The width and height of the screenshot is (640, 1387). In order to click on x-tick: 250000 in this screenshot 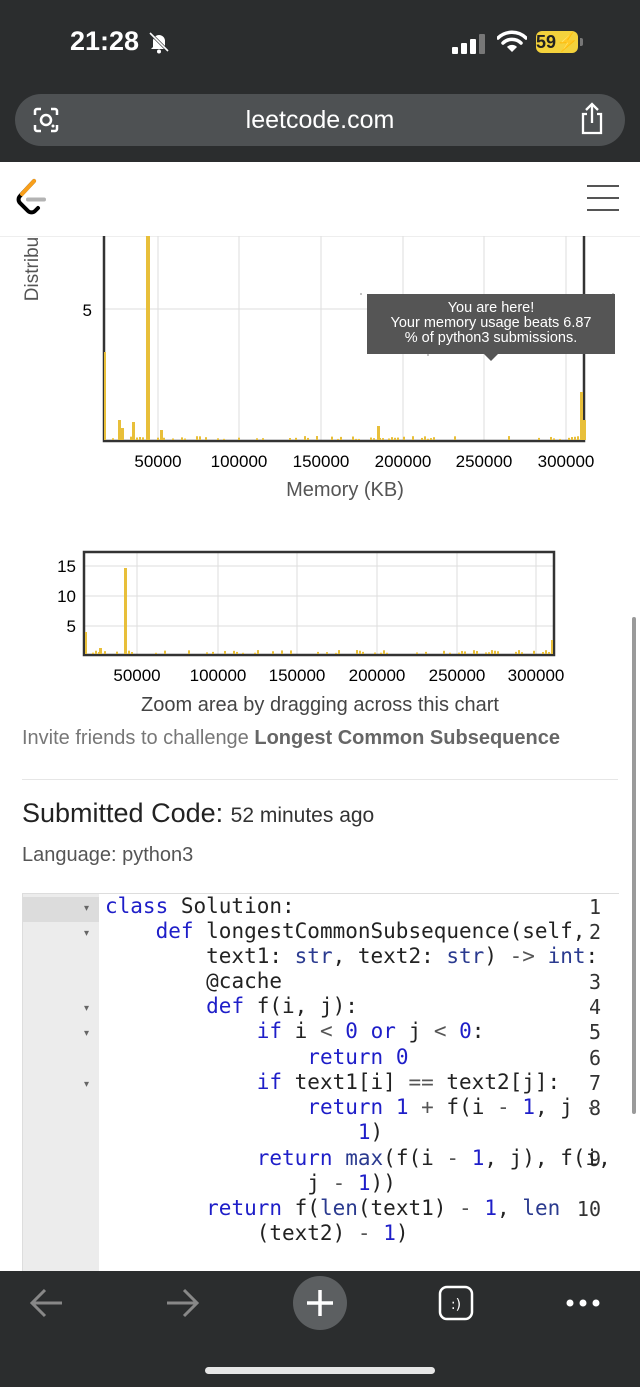, I will do `click(484, 461)`.